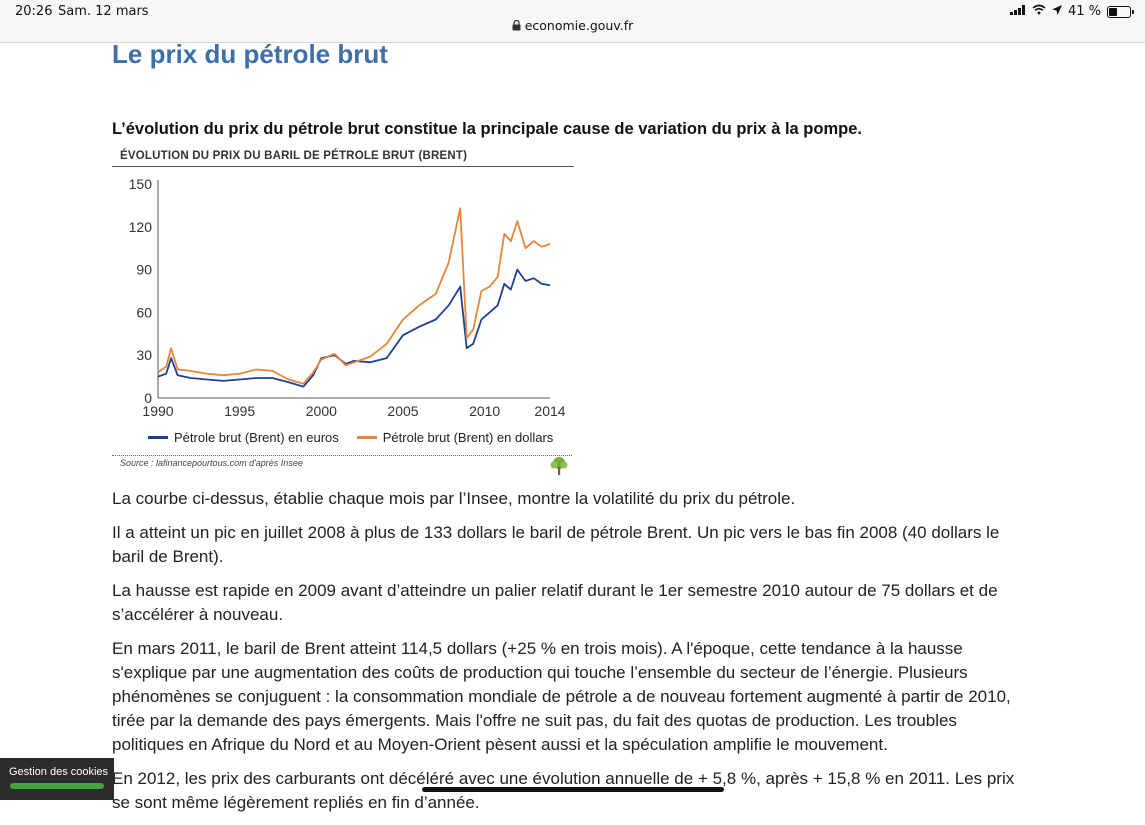  I want to click on y-tick-label: 120, so click(141, 227).